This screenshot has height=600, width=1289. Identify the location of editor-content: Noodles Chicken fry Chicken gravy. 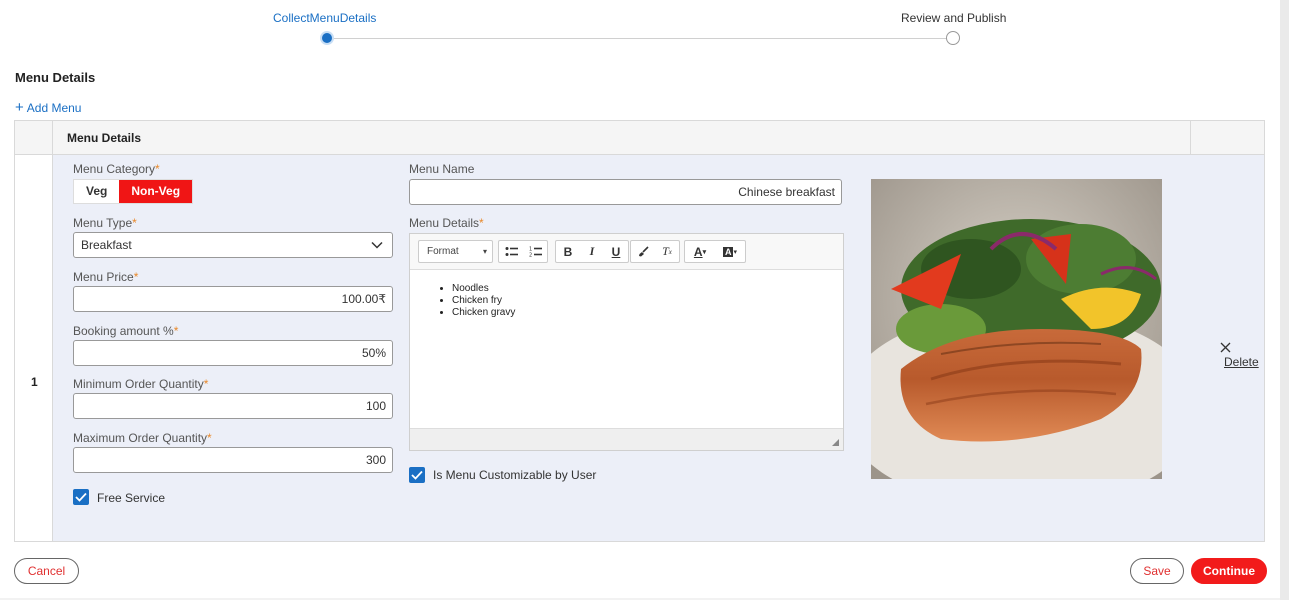
(626, 350).